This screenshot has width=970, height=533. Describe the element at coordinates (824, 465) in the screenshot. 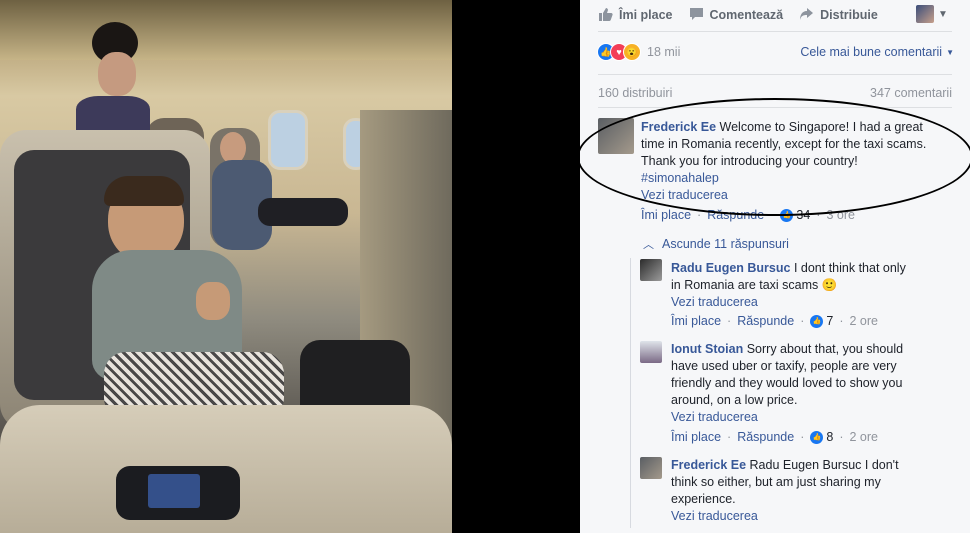

I see `reply-line: Radu Eugen Bursuc I don't` at that location.